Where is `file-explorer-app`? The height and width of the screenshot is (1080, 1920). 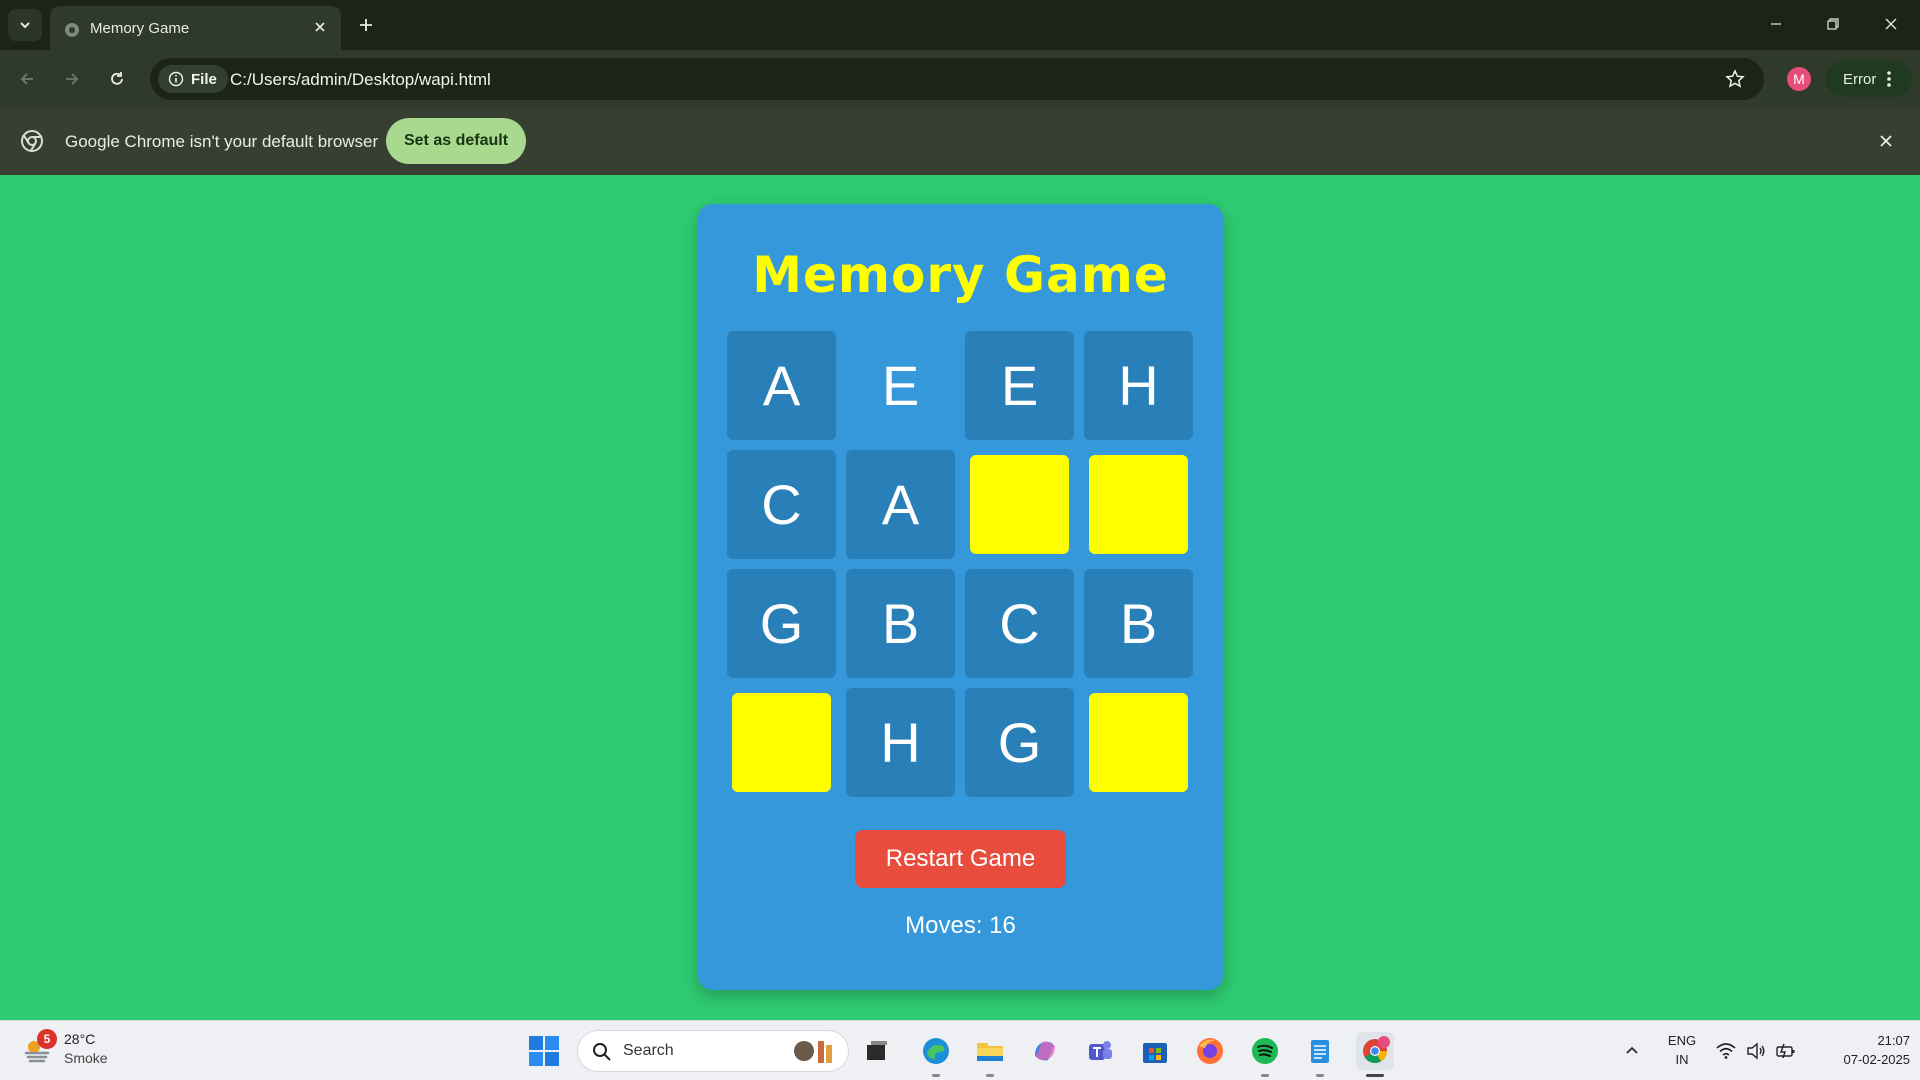 file-explorer-app is located at coordinates (990, 1054).